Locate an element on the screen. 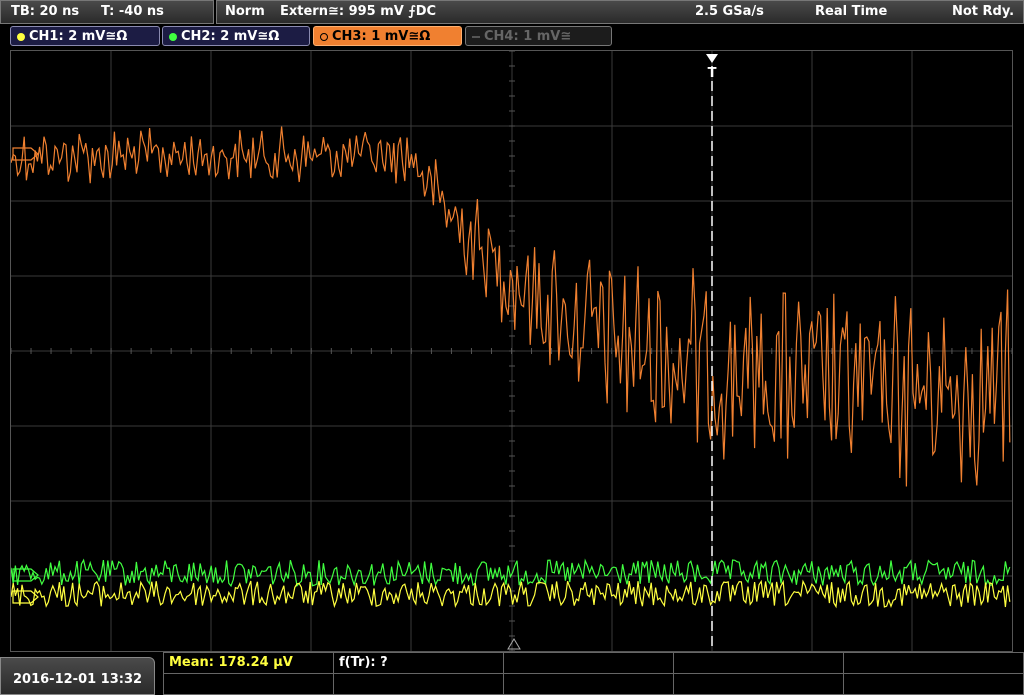 This screenshot has height=695, width=1024. date-time-label: 2016-12-01 13:32 is located at coordinates (78, 679).